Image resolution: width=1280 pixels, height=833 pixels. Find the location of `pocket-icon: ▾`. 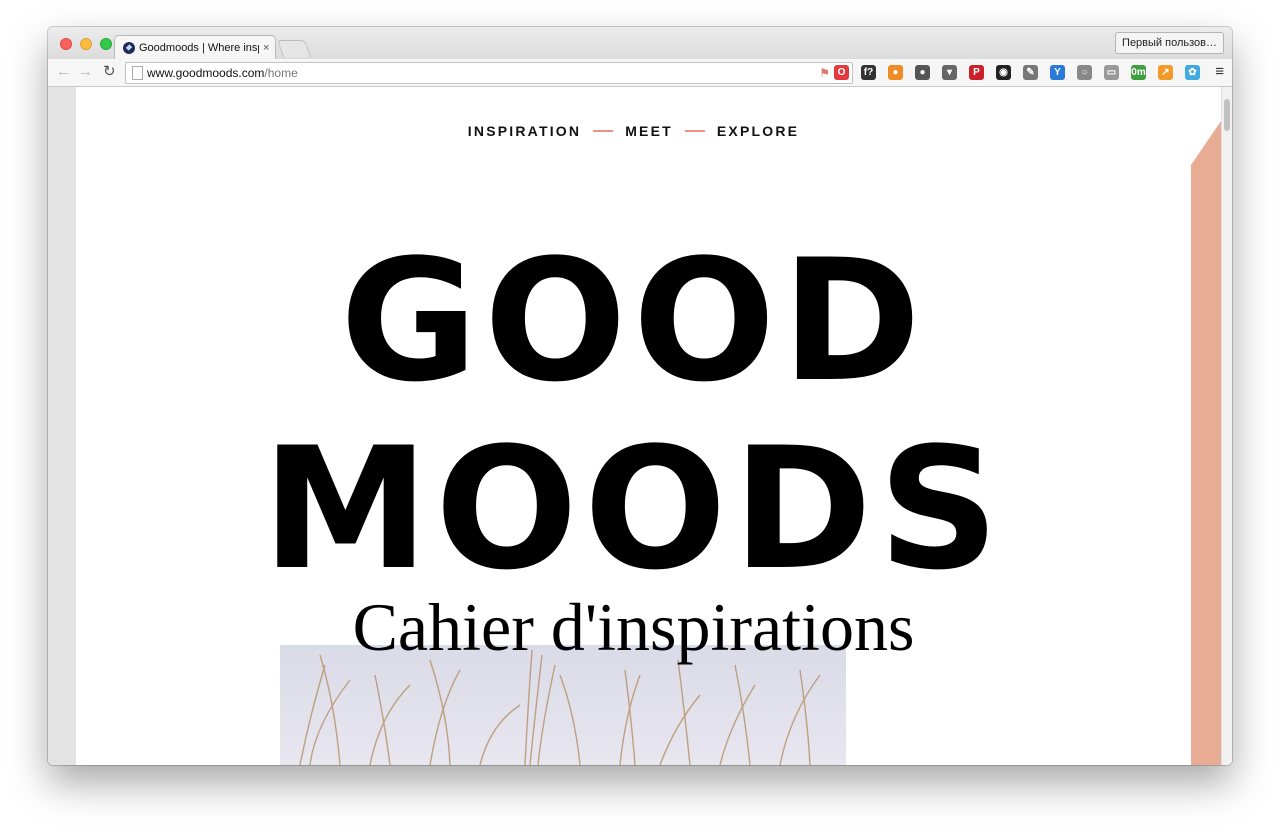

pocket-icon: ▾ is located at coordinates (949, 72).